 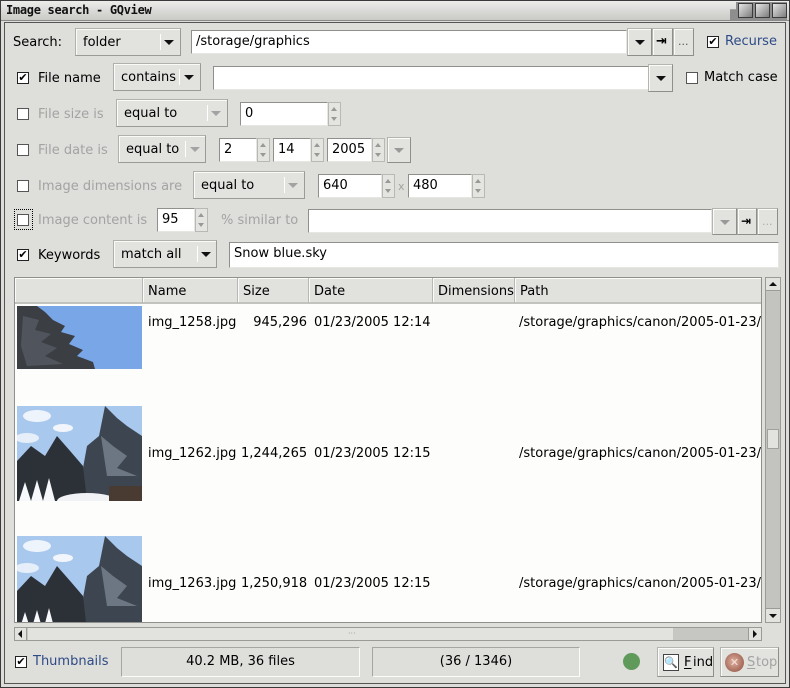 I want to click on similar-image-history-button, so click(x=724, y=221).